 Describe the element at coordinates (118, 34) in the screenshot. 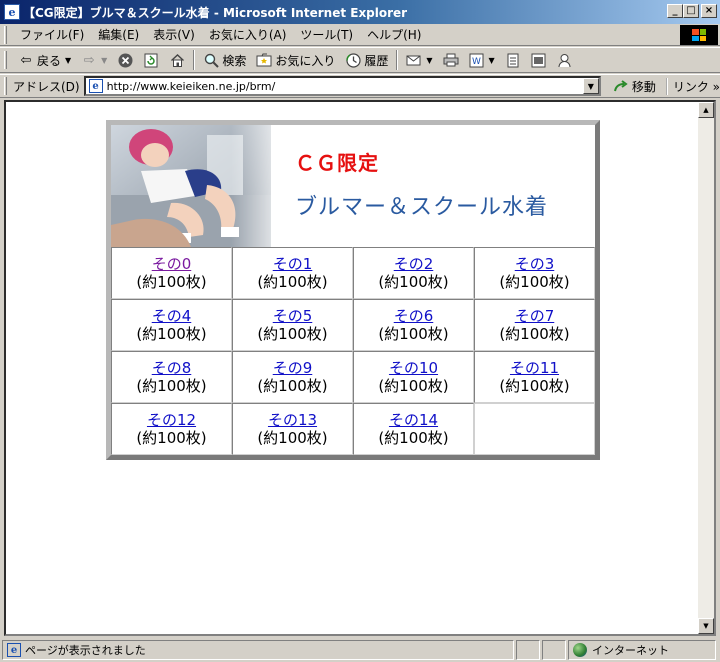

I see `menu-edit: 編集(E)` at that location.